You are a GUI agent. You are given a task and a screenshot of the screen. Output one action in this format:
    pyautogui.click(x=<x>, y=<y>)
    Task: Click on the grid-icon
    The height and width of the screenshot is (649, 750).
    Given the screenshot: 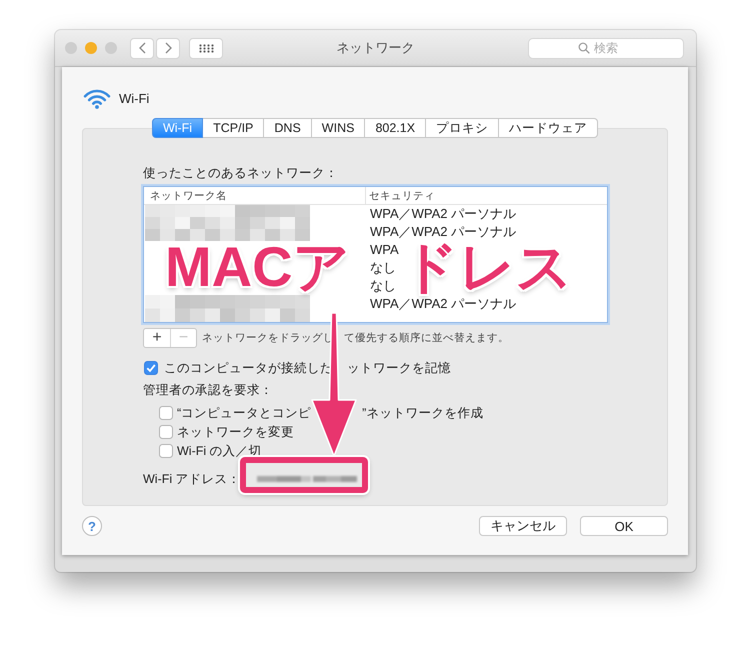 What is the action you would take?
    pyautogui.click(x=206, y=48)
    